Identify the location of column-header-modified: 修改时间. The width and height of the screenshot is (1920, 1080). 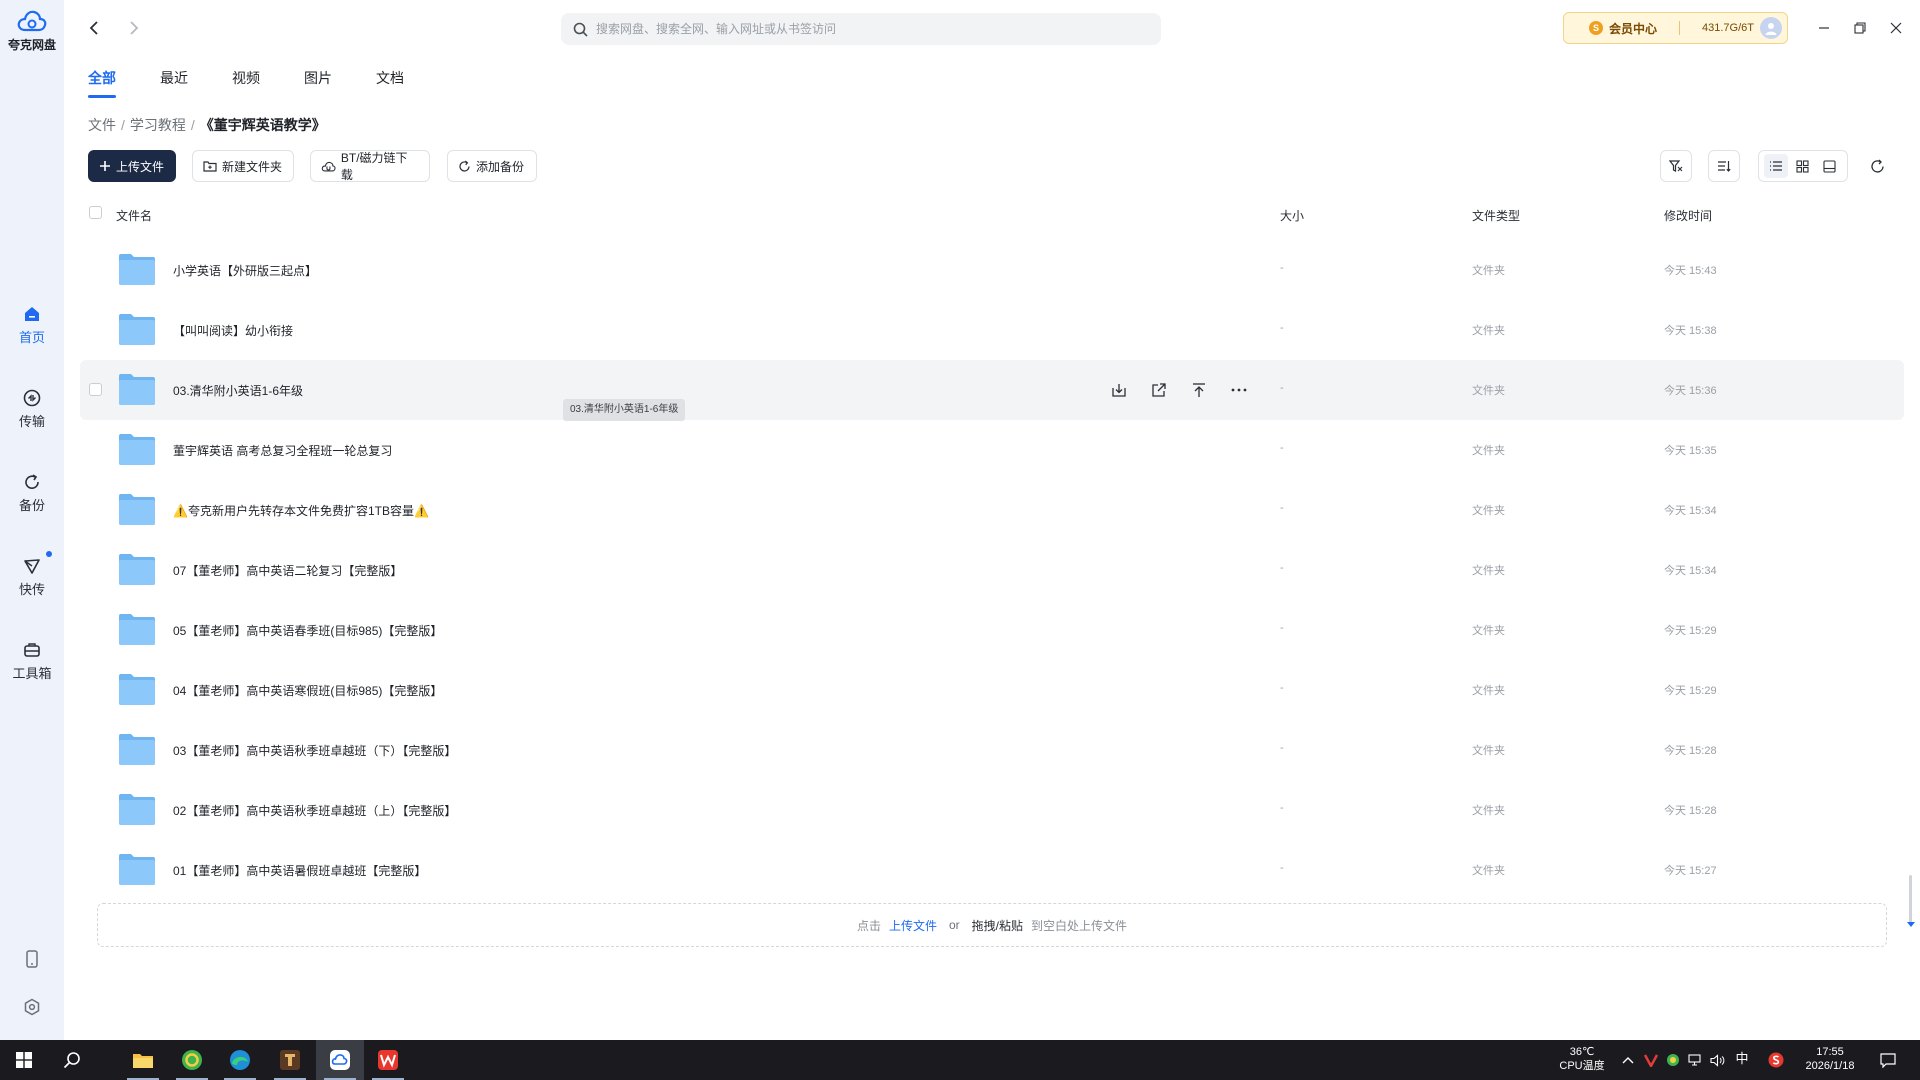
(1688, 215).